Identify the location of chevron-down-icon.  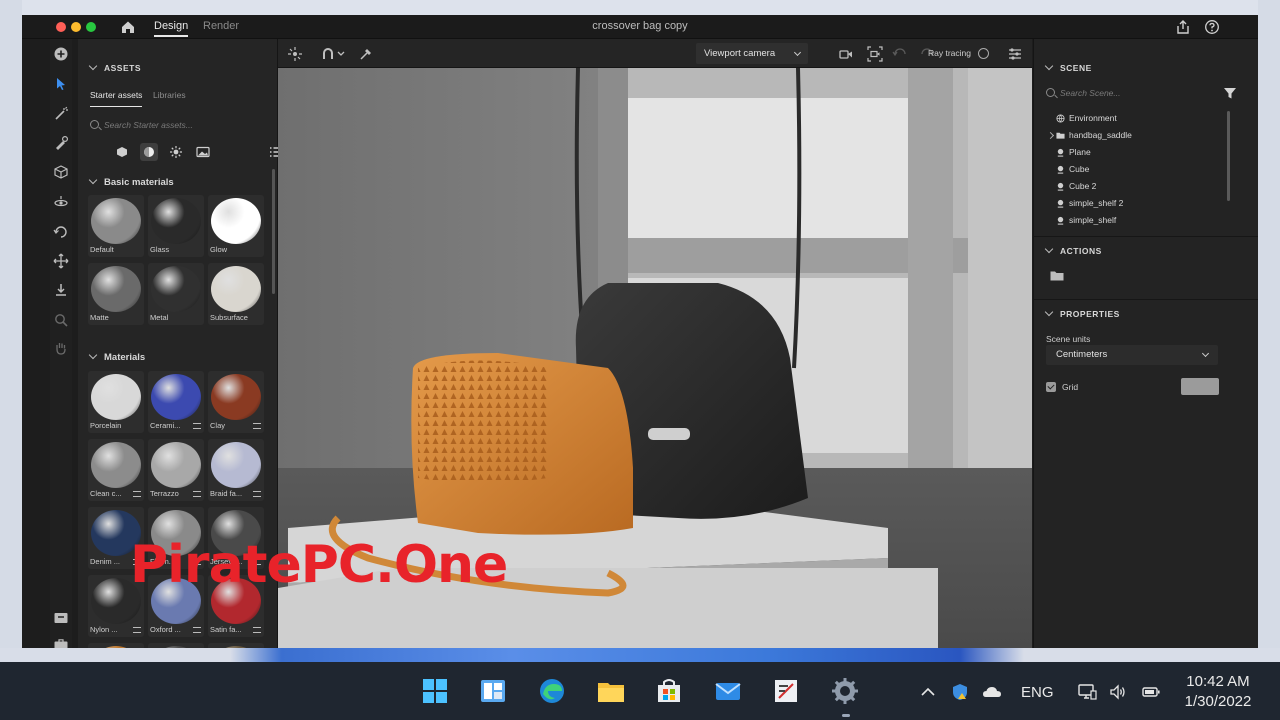
(341, 54).